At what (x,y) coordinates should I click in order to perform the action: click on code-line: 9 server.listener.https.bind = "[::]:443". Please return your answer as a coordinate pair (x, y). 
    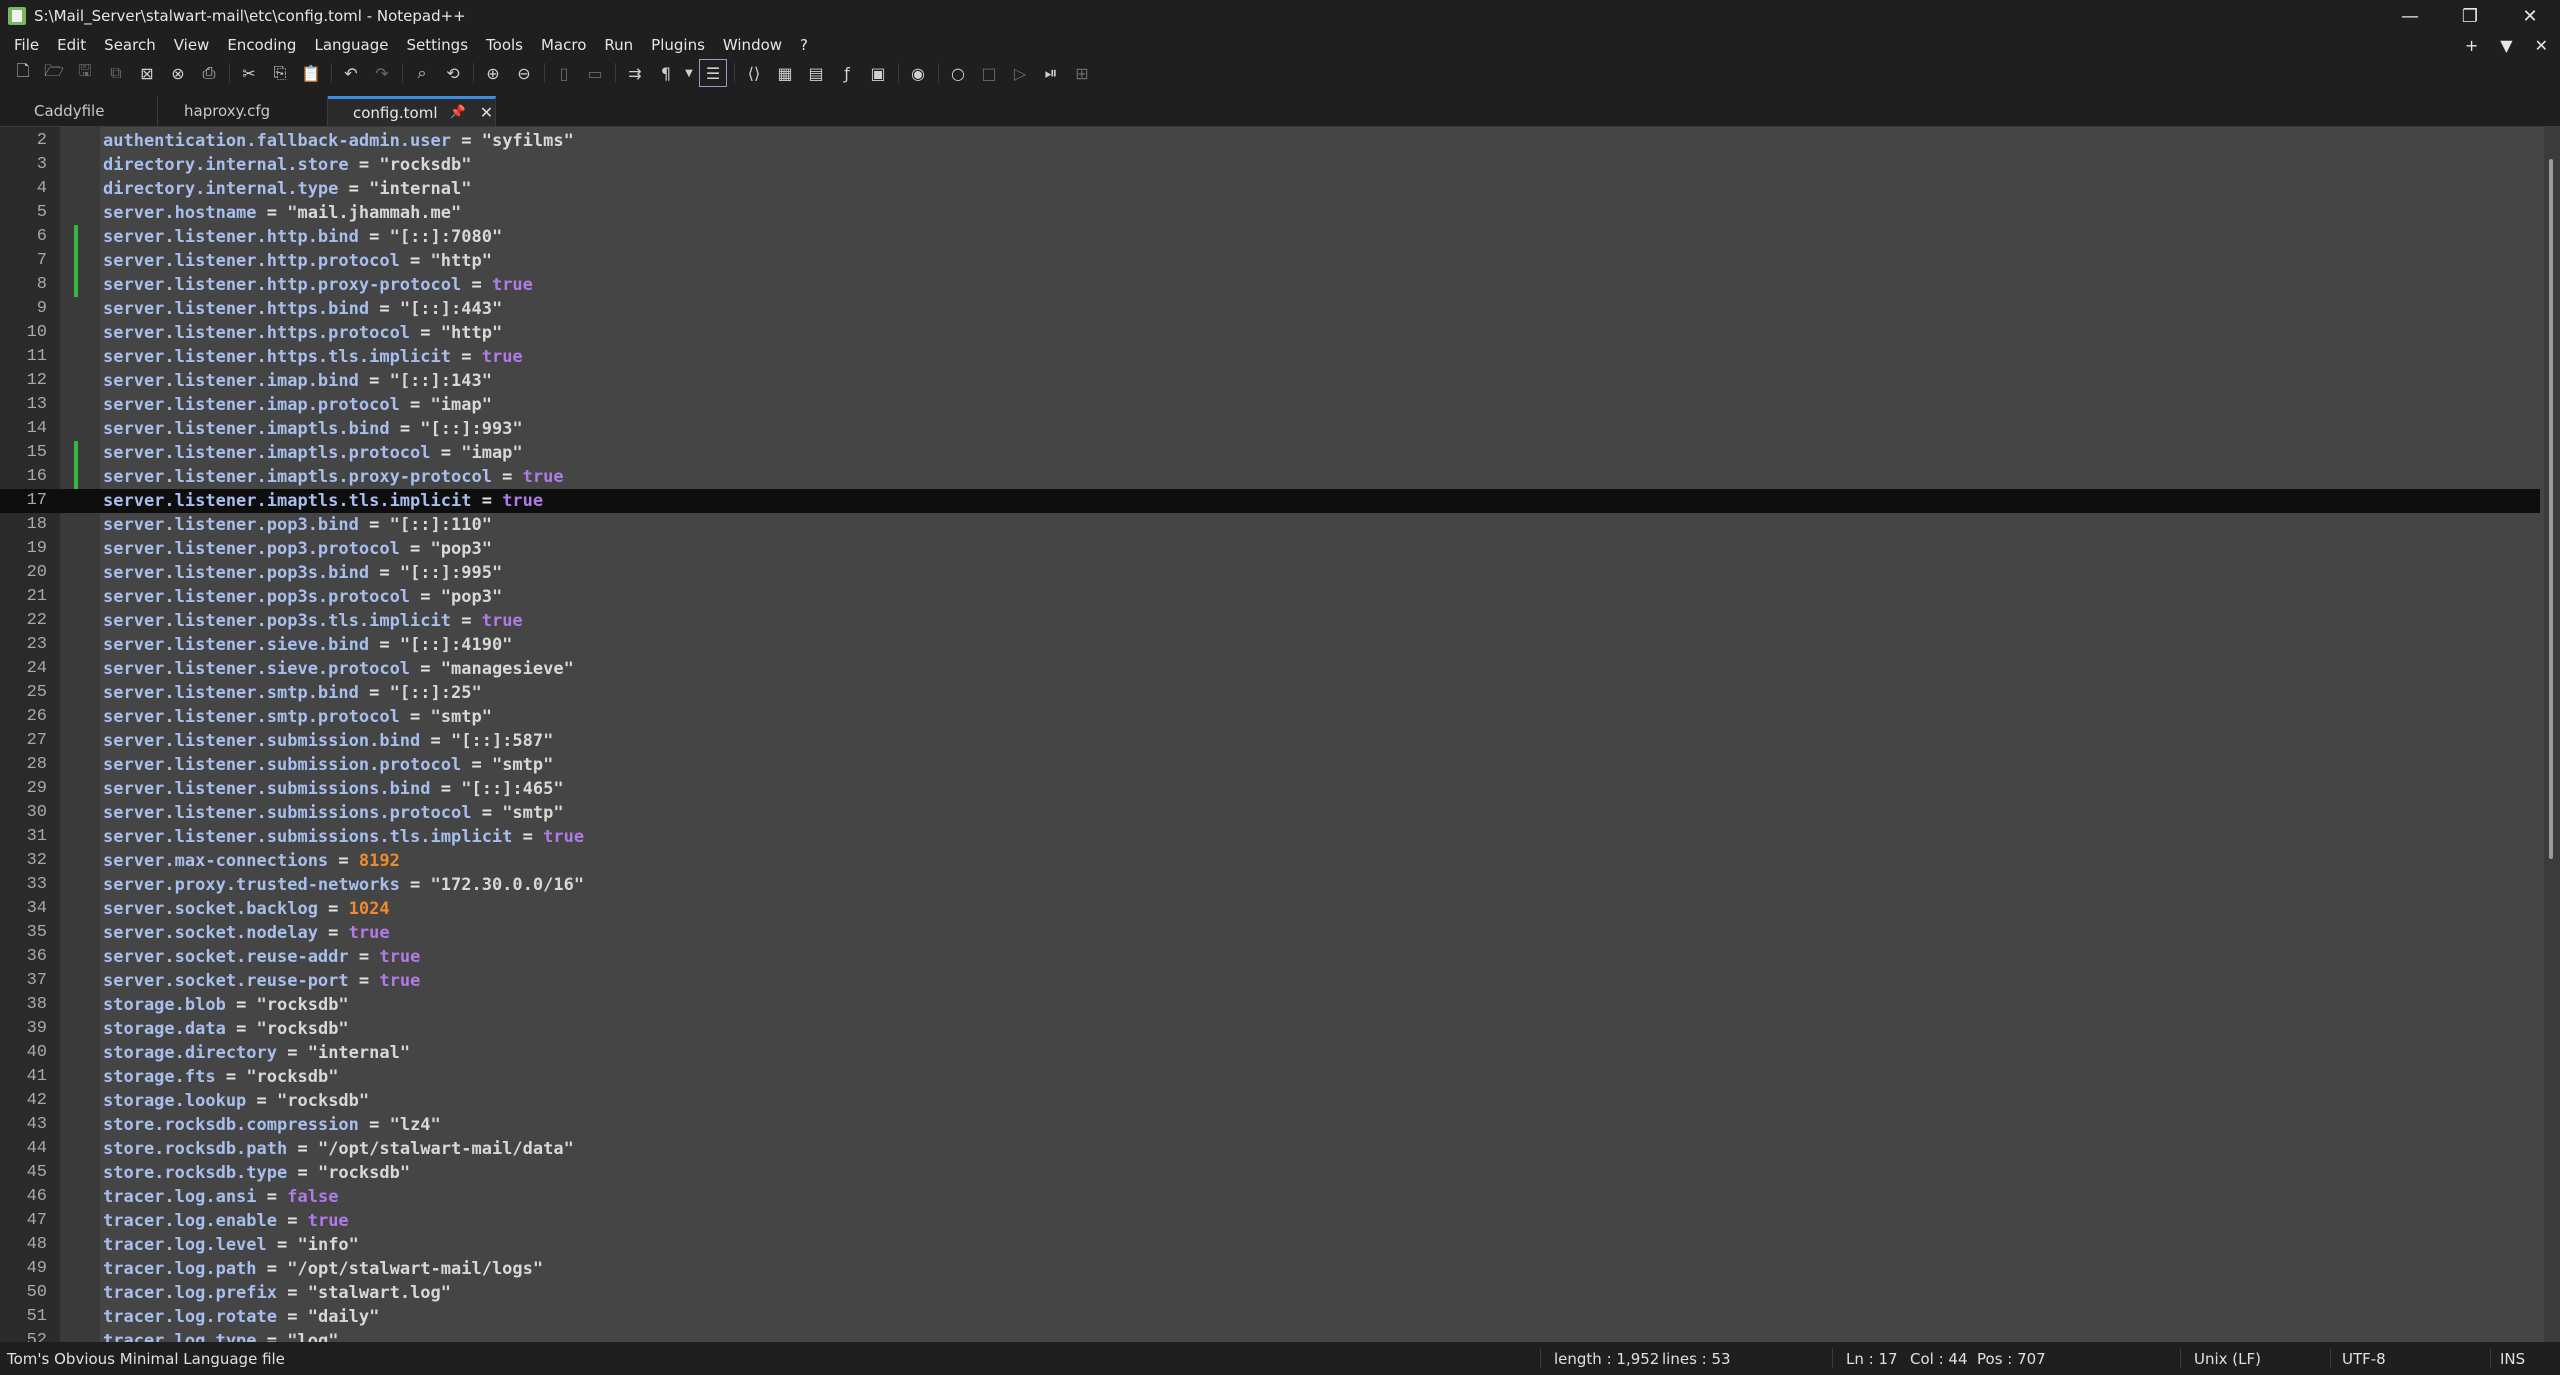
    Looking at the image, I should click on (1270, 309).